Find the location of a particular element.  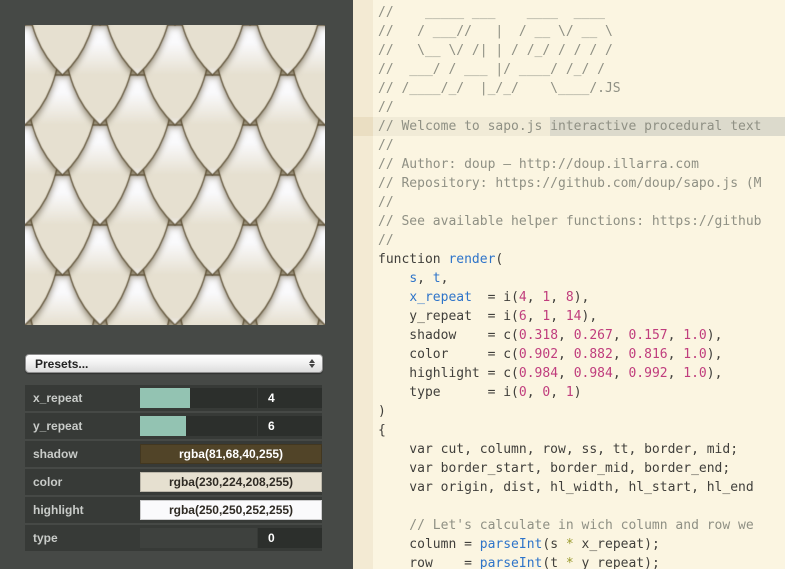

code-line: color = c(0.902, 0.882, 0.816, 1.0), is located at coordinates (581, 354).